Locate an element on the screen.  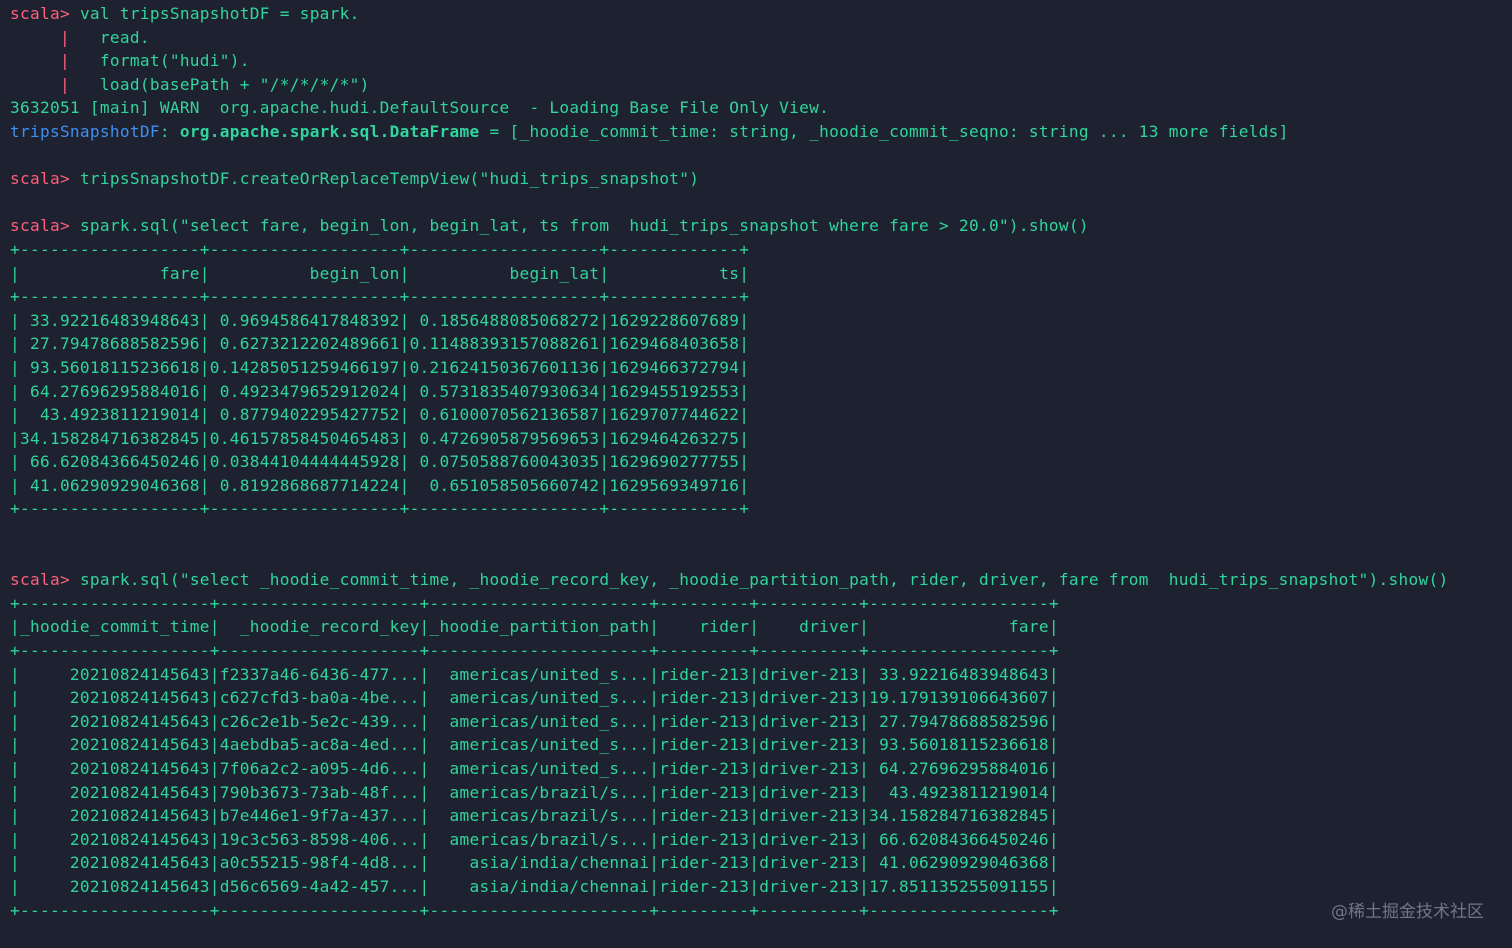
watermark-text: @稀土掘金技术社区 is located at coordinates (1407, 912).